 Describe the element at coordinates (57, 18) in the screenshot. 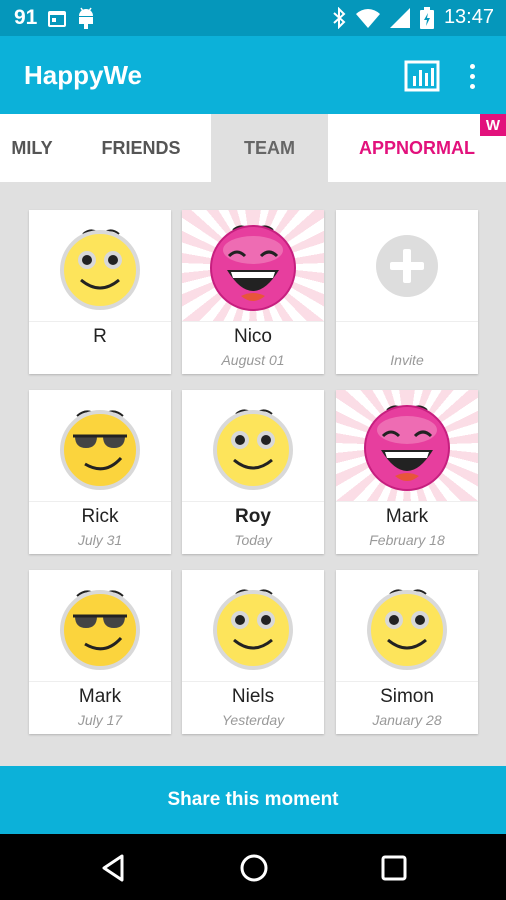

I see `calendar-icon` at that location.